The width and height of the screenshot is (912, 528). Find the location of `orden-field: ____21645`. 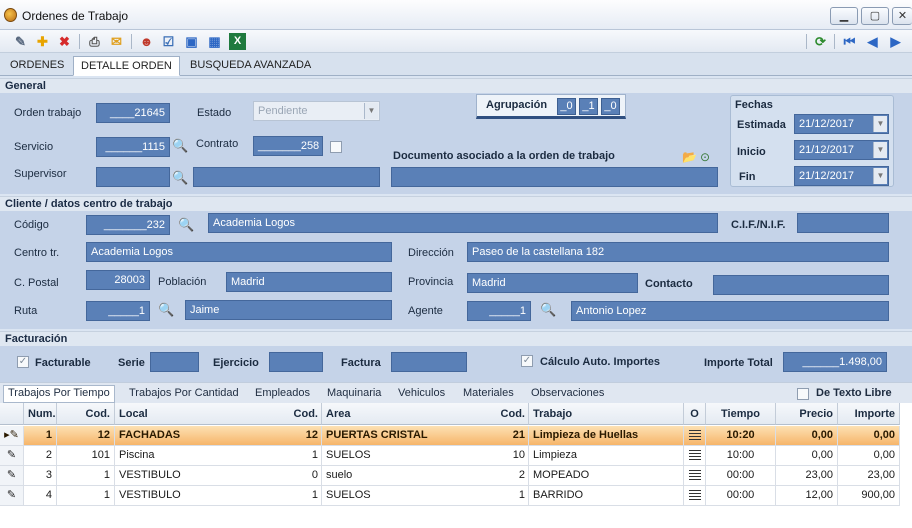

orden-field: ____21645 is located at coordinates (133, 113).